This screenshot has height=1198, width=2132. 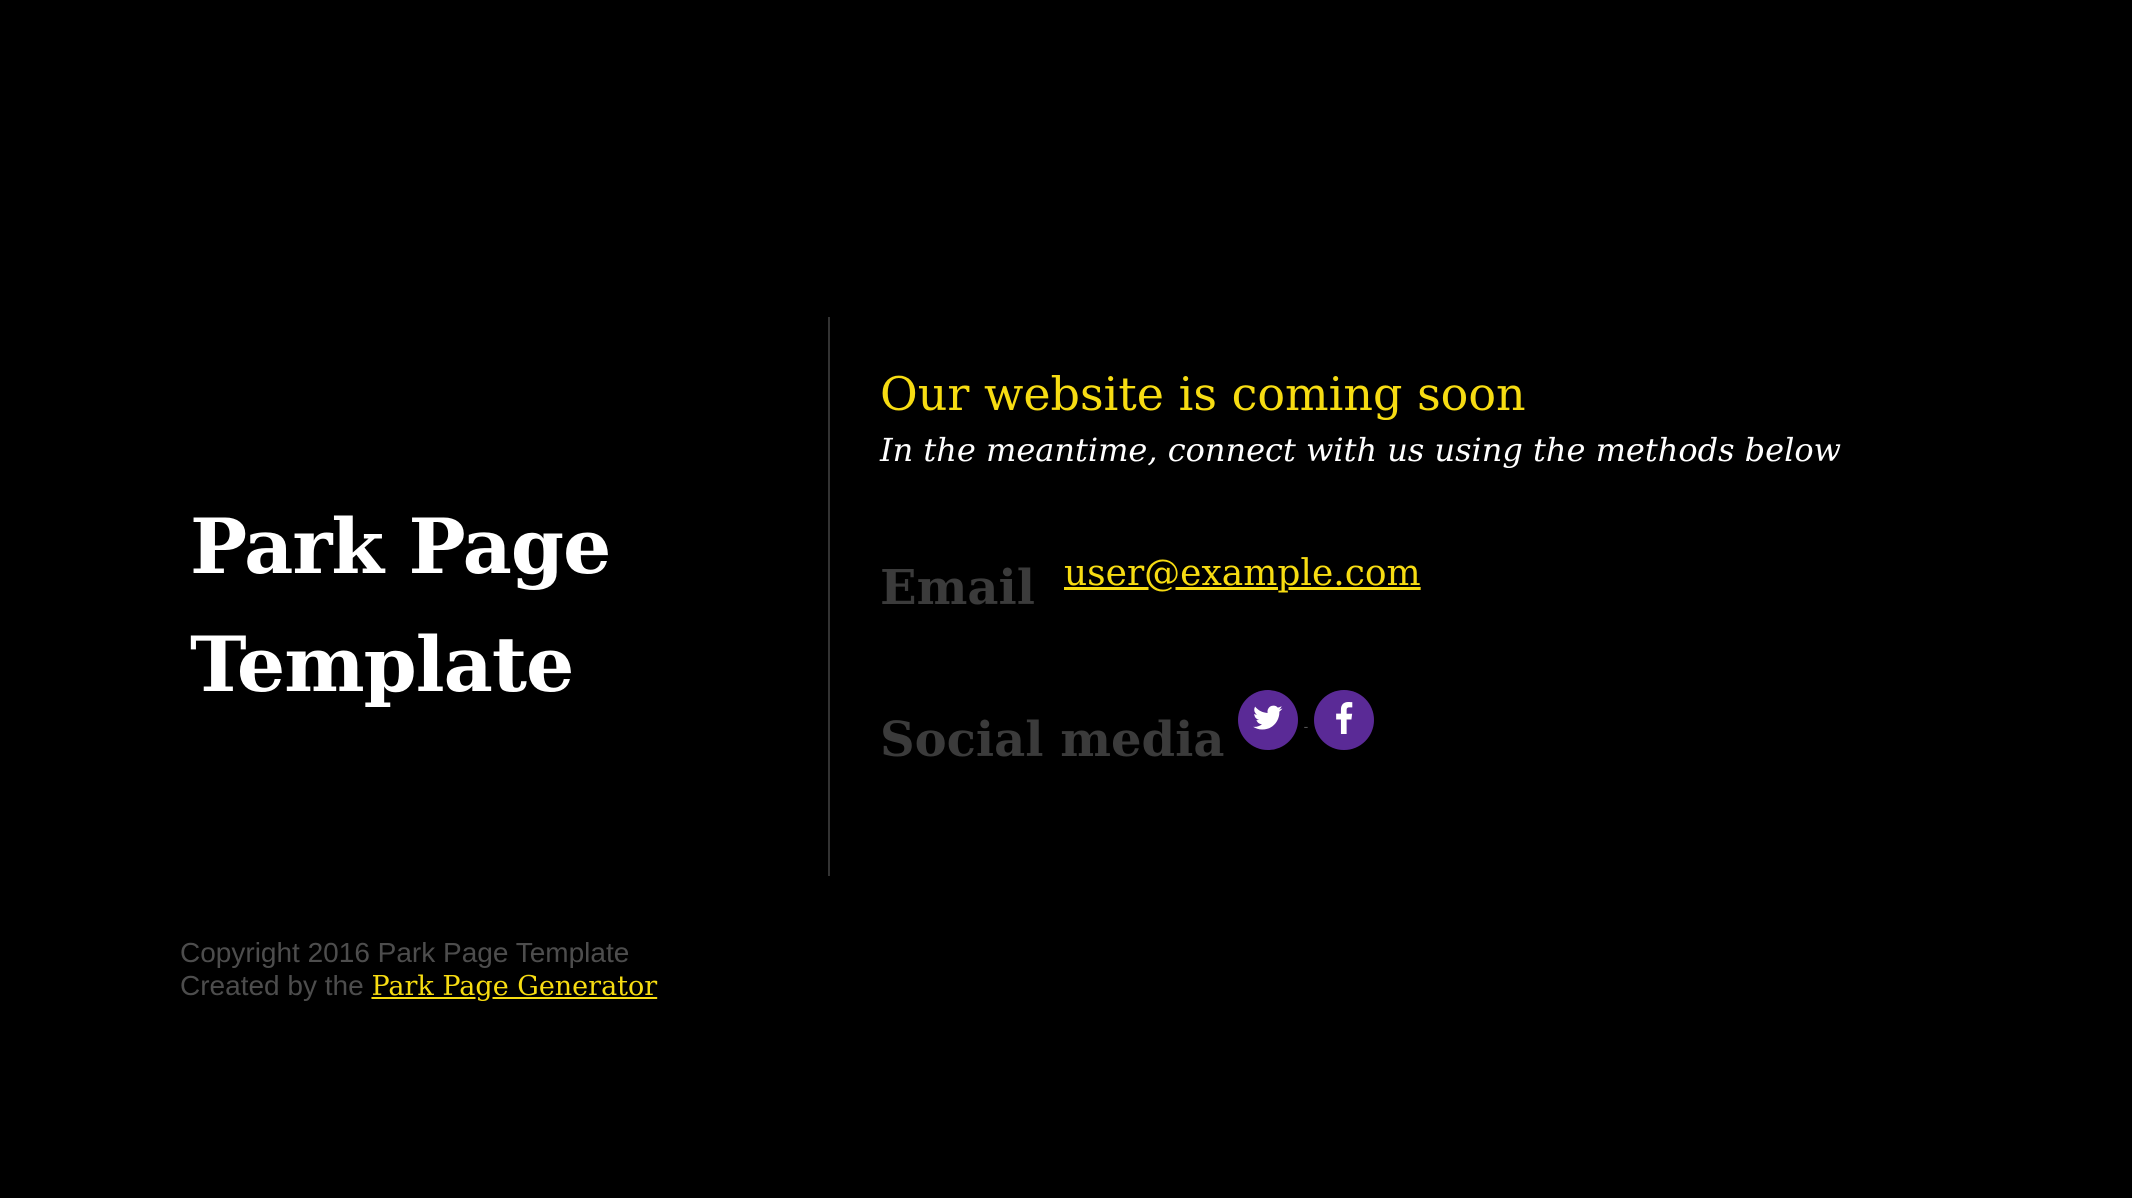 I want to click on copyright-text: Copyright 2016 Park Page Template, so click(x=405, y=952).